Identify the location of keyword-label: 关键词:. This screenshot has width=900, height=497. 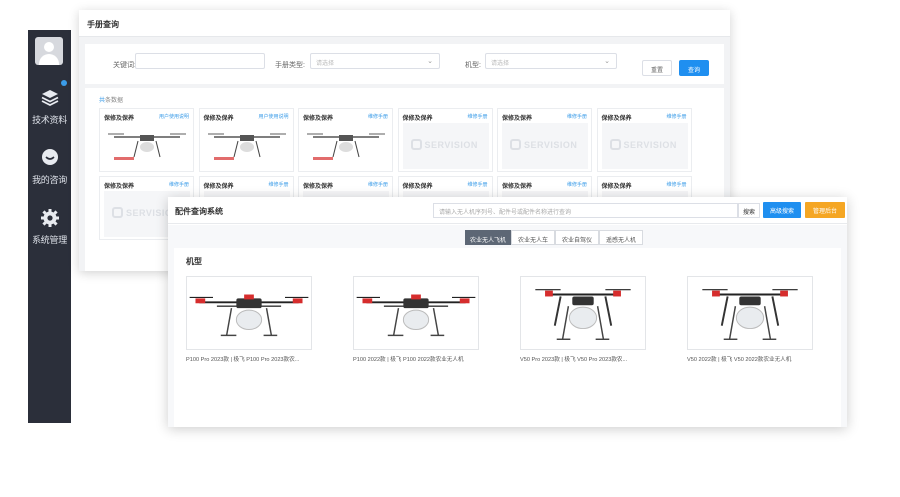
(124, 65).